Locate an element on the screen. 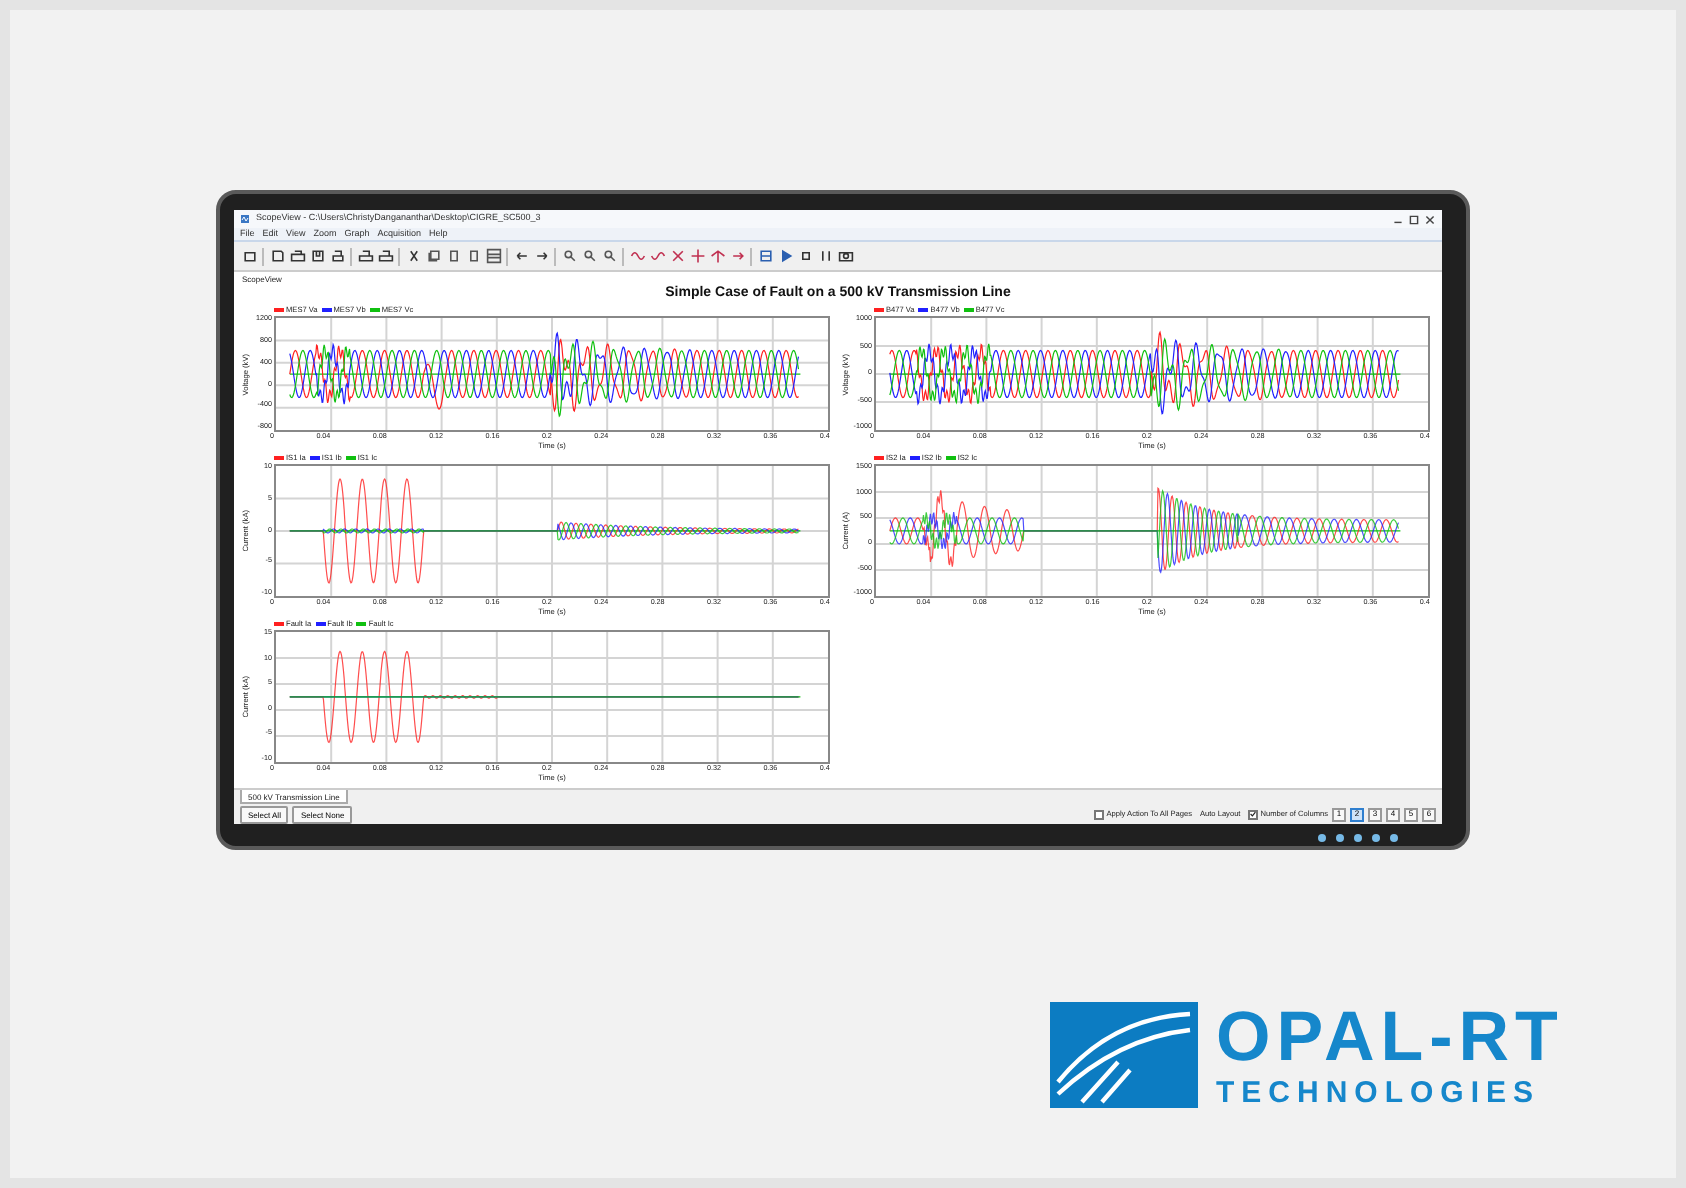  logo-wordmark: OPAL-RT is located at coordinates (1390, 1037).